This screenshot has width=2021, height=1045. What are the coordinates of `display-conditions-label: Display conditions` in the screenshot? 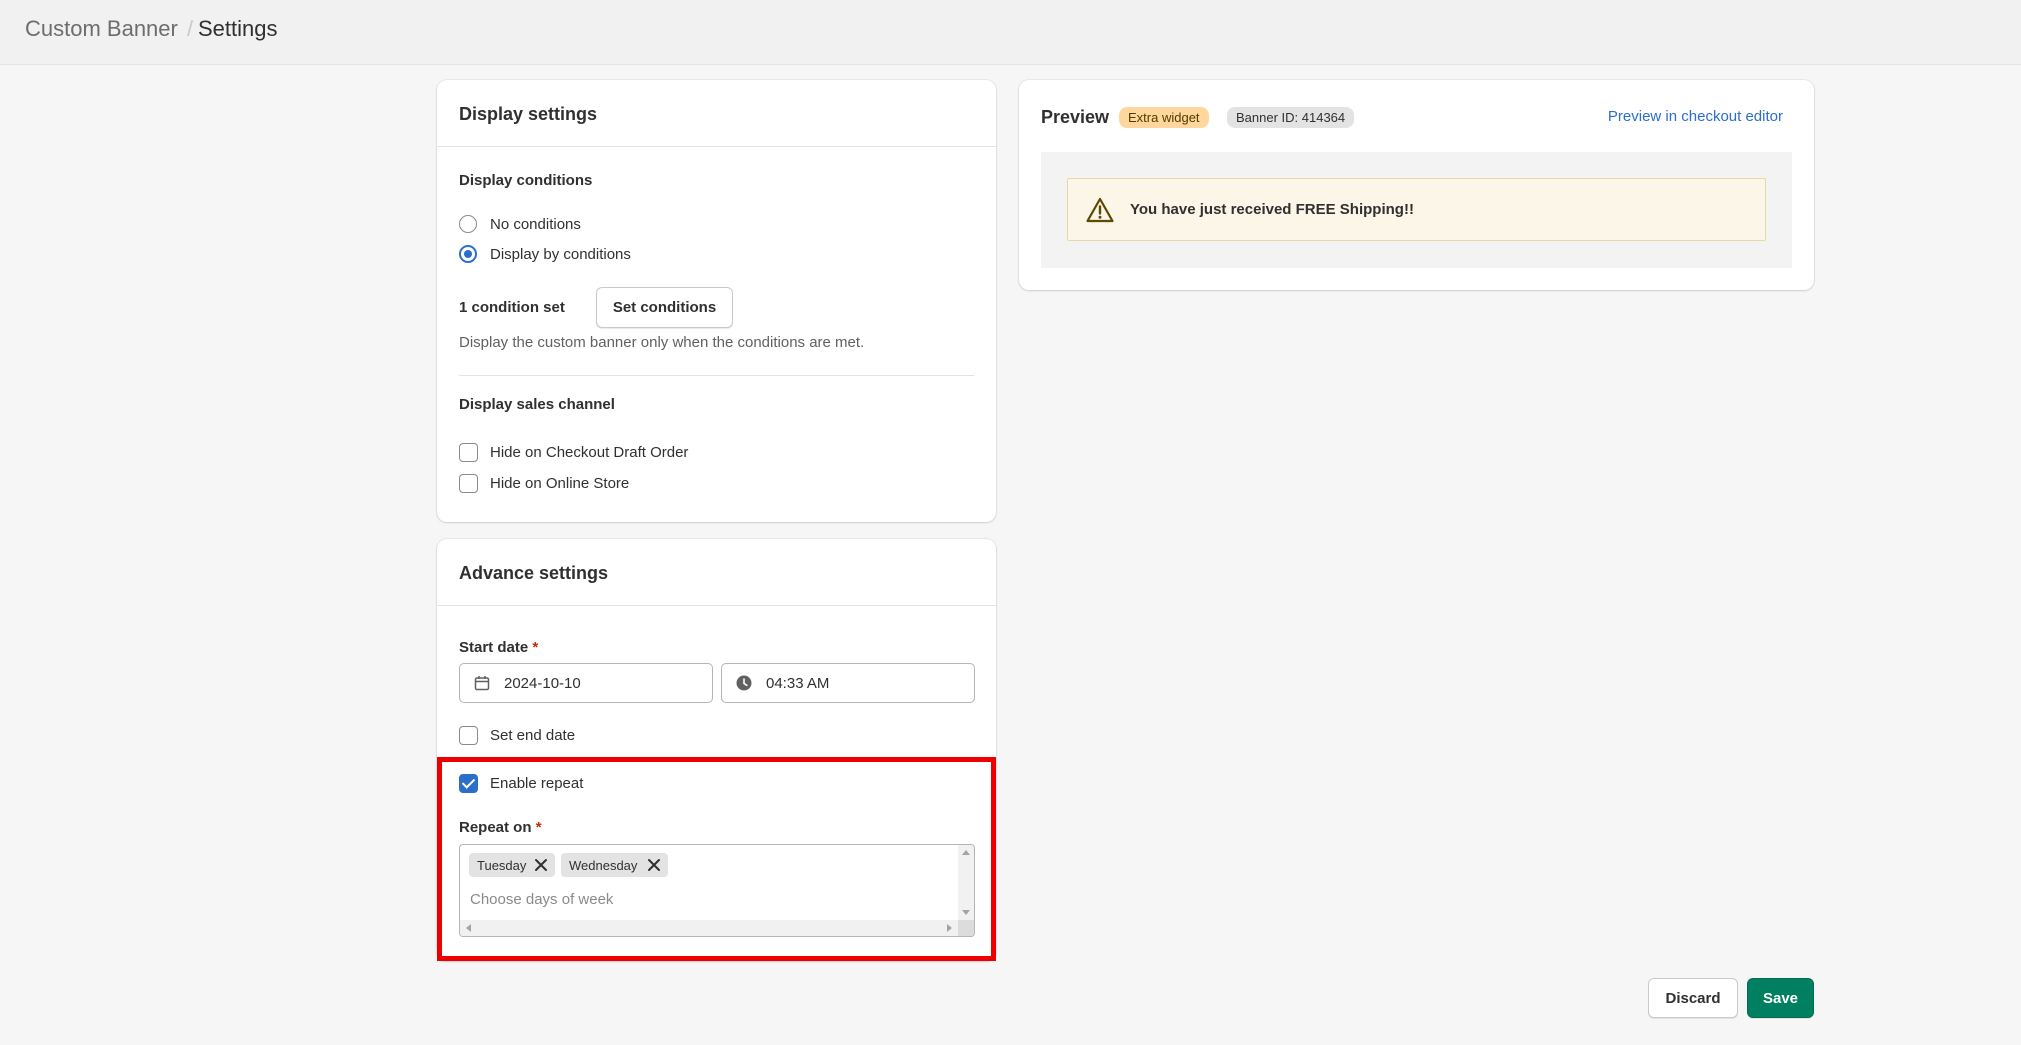 It's located at (526, 180).